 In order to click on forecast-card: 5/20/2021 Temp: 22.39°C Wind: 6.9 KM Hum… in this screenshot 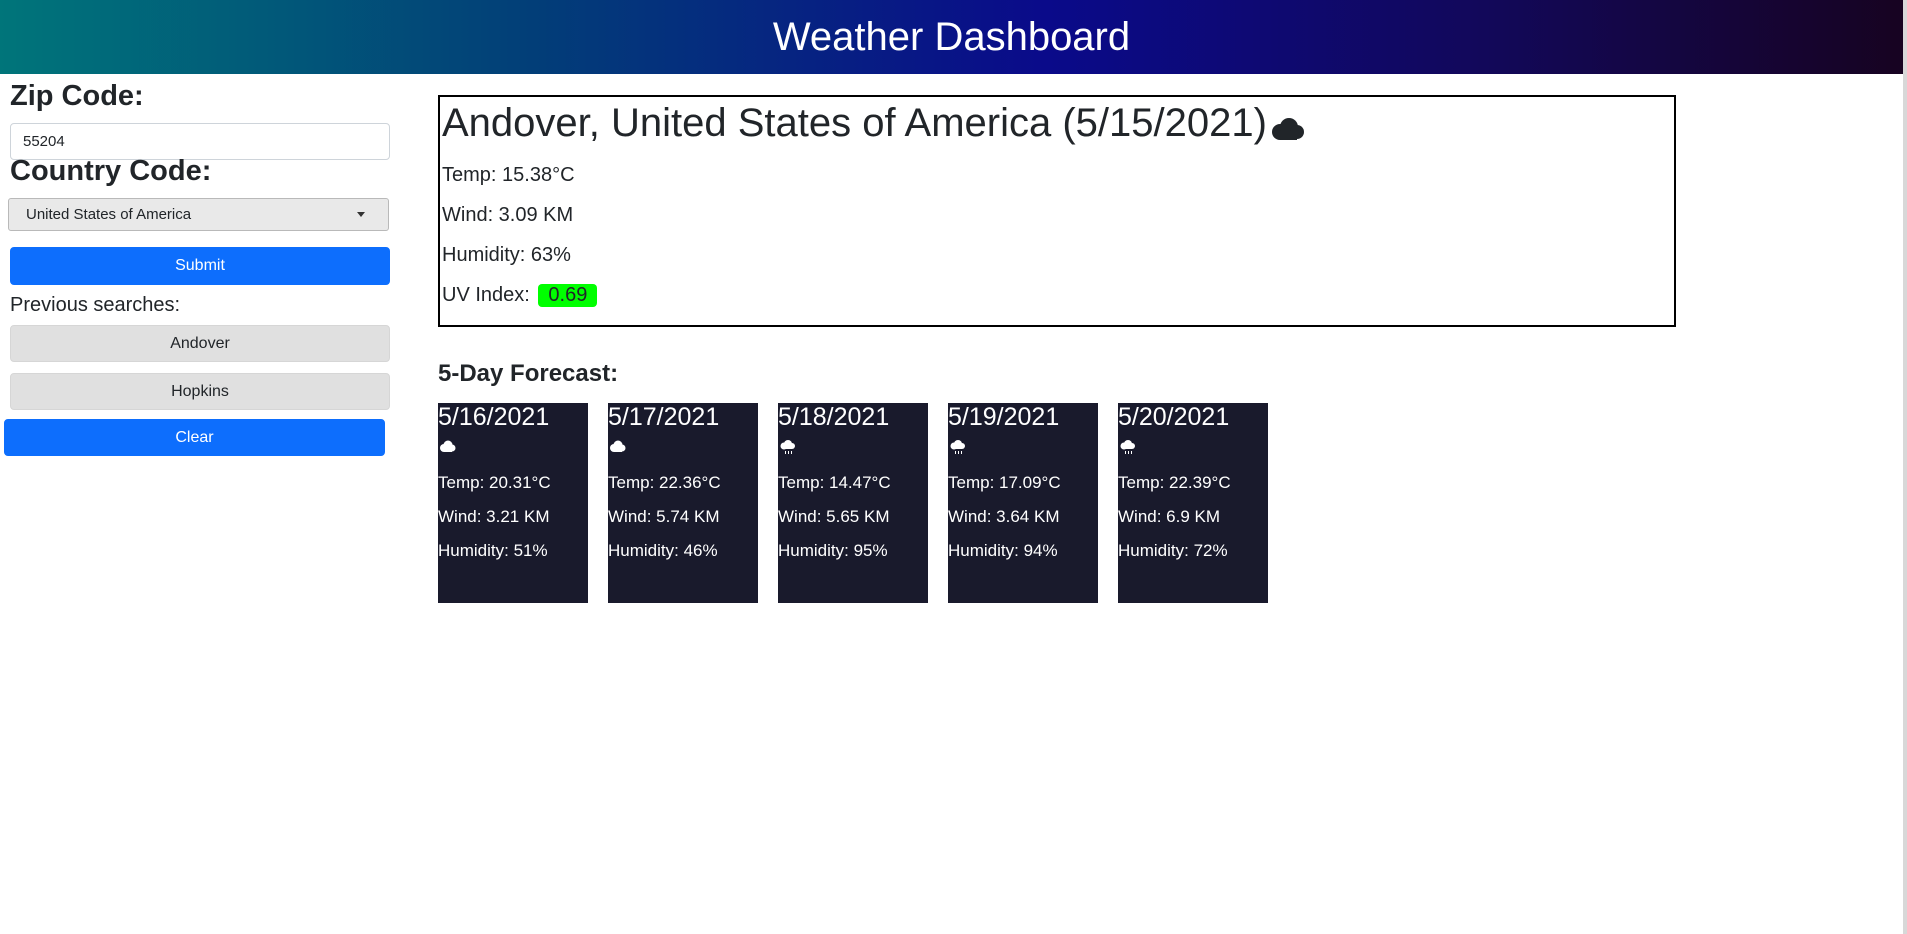, I will do `click(1193, 503)`.